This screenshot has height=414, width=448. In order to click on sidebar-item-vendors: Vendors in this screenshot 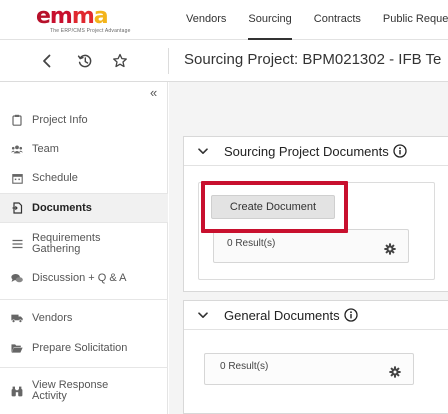, I will do `click(84, 318)`.